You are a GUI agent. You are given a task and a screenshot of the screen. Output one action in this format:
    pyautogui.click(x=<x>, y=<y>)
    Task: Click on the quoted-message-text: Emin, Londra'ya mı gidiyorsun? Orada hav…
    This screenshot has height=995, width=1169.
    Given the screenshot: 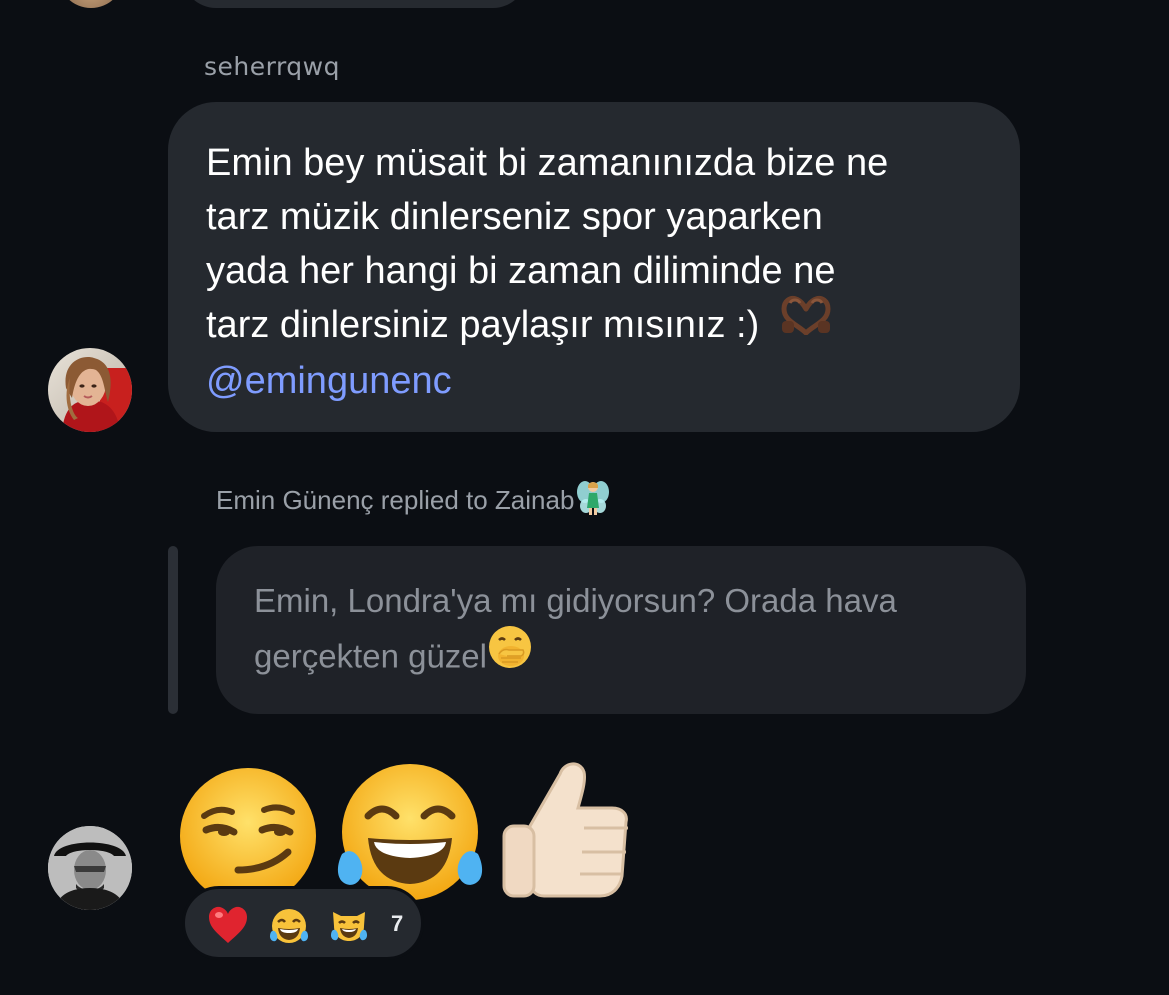 What is the action you would take?
    pyautogui.click(x=622, y=632)
    